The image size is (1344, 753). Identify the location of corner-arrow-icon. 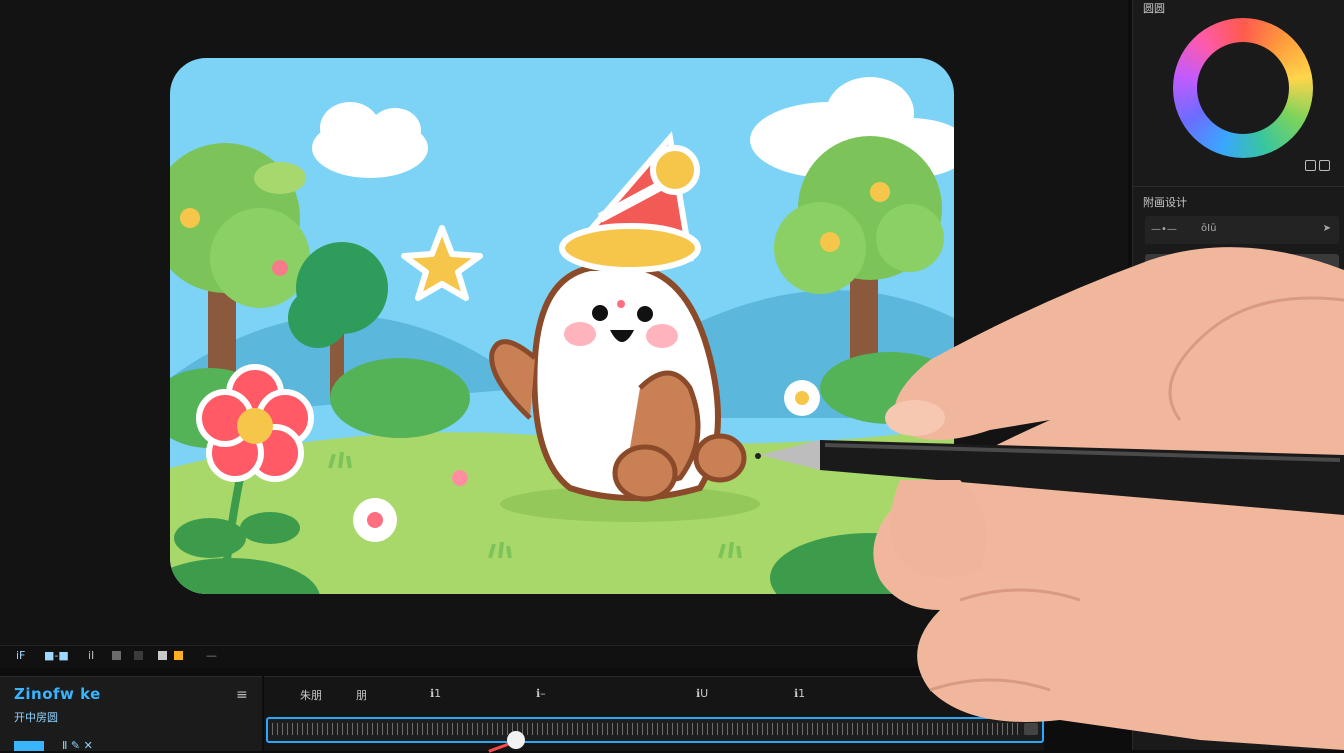
(1330, 304).